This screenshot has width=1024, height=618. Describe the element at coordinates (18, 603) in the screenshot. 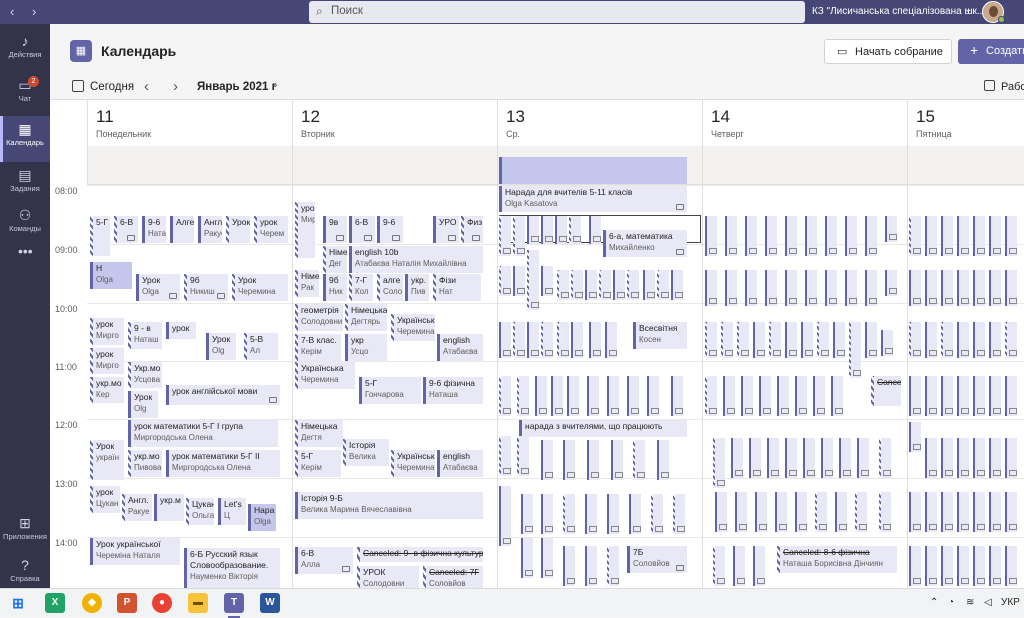

I see `start-icon: ⊞` at that location.